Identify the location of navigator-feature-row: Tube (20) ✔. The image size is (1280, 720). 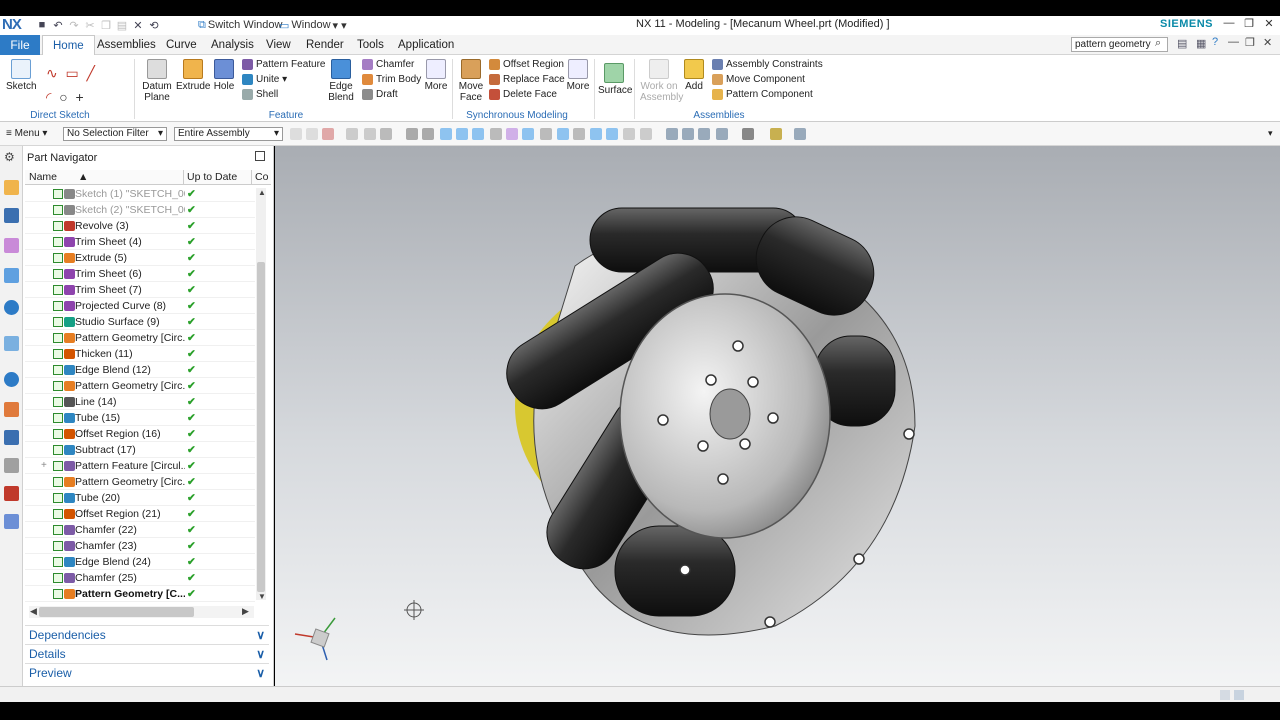
(140, 498).